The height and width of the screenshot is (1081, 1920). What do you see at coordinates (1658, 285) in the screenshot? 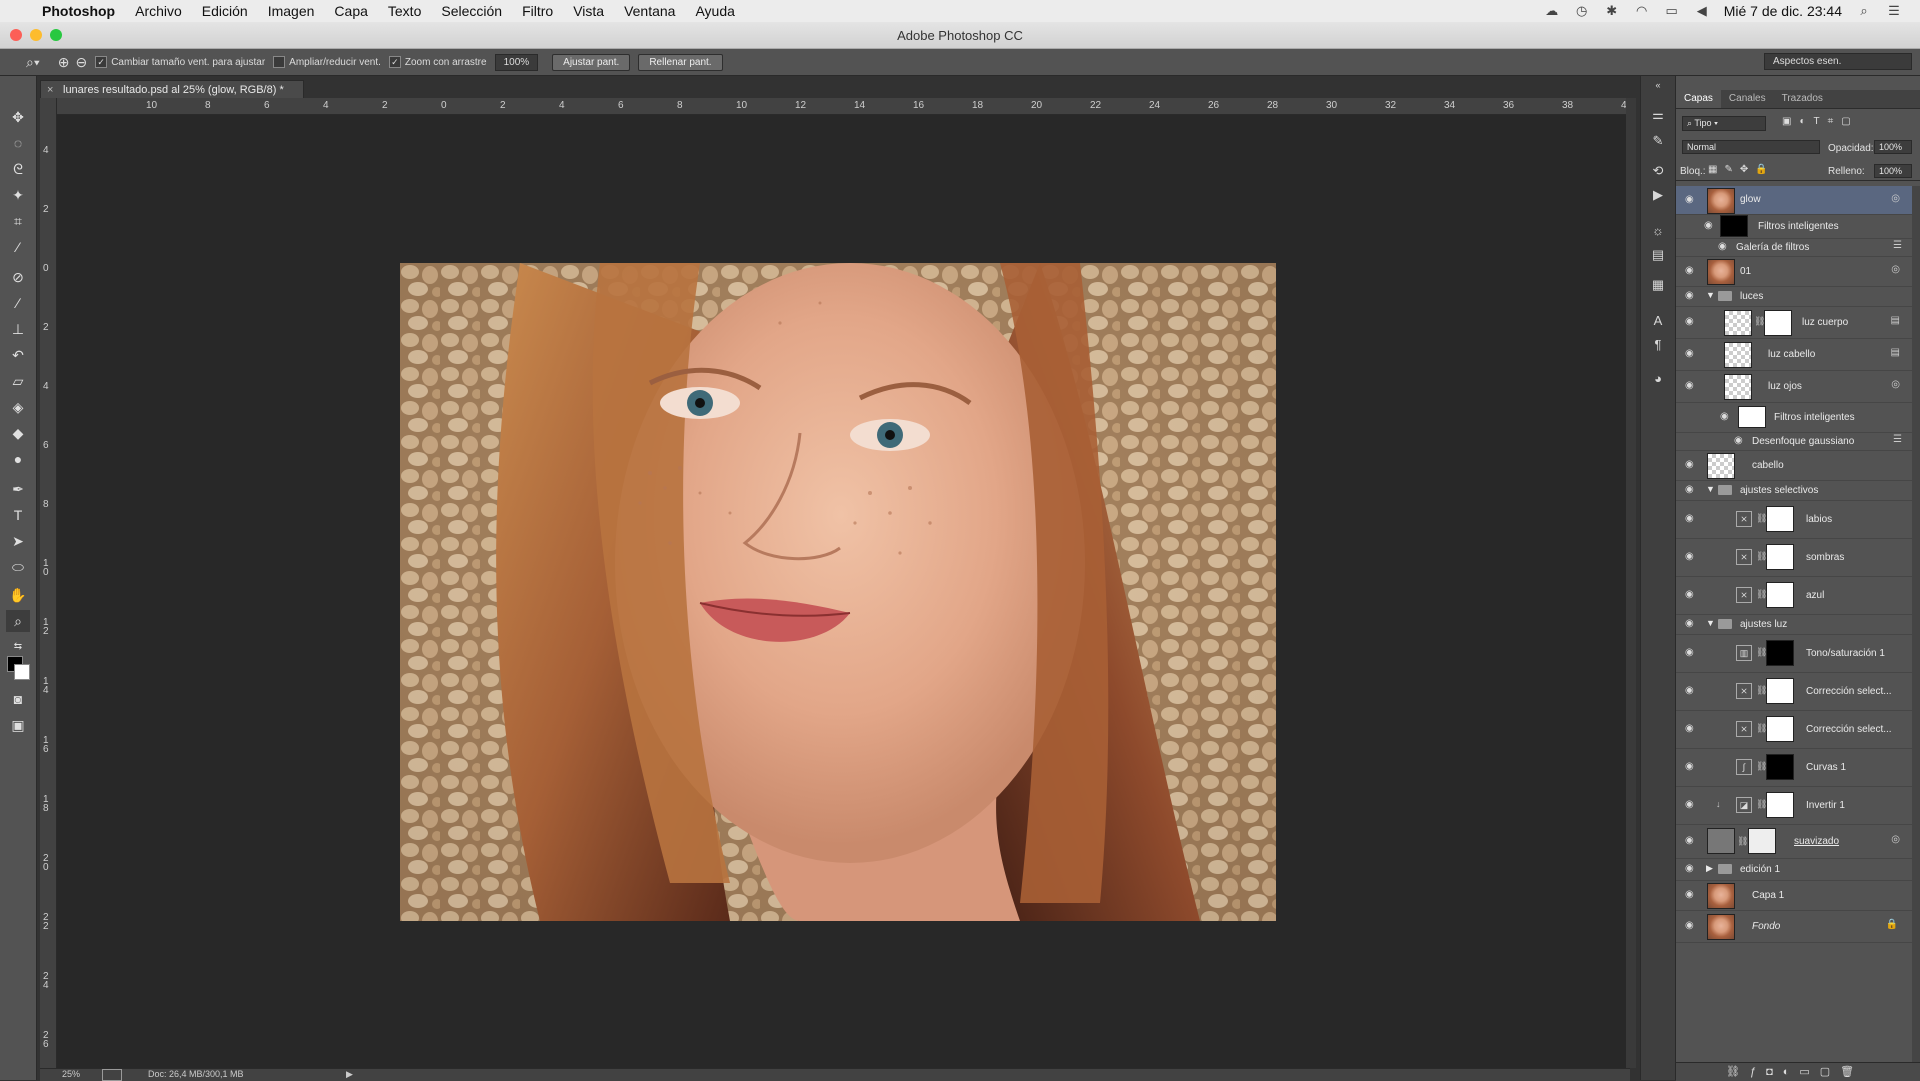
I see `info-panel-icon: ▦` at bounding box center [1658, 285].